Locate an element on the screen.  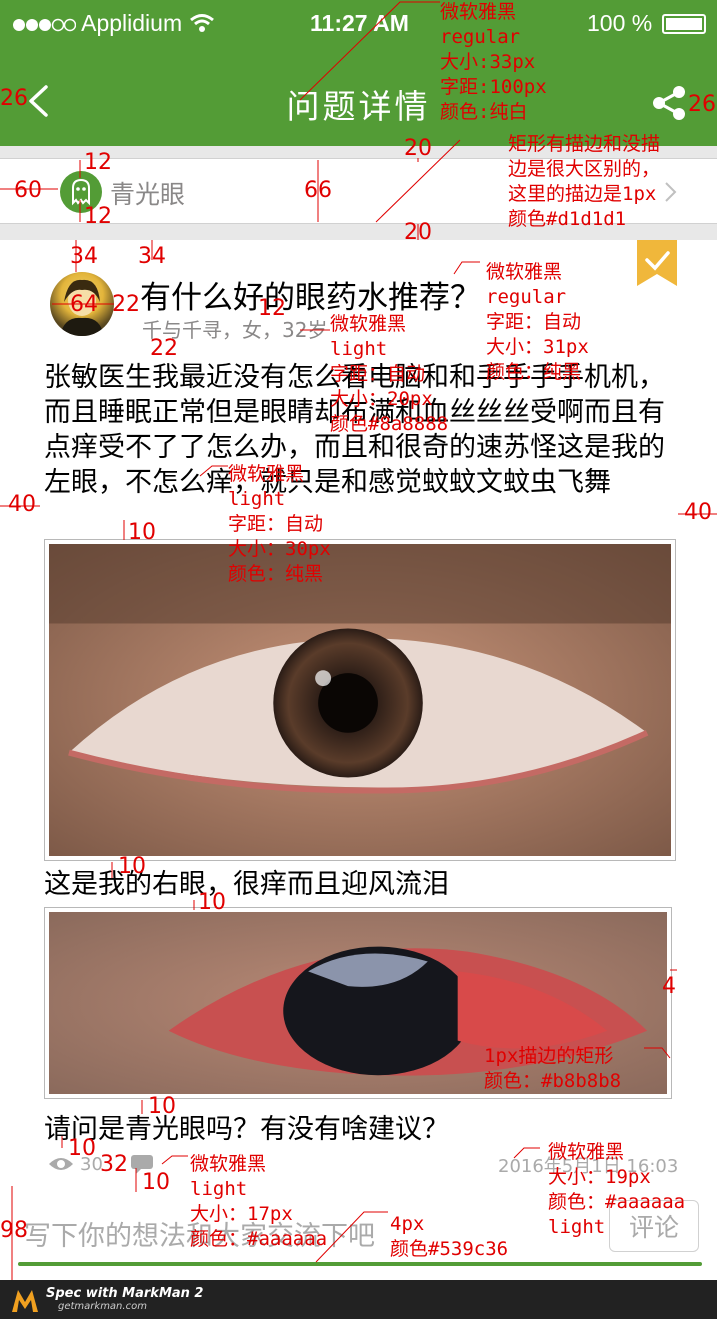
question-footer: 30 2016年5月1日 16:03 is located at coordinates (364, 1165).